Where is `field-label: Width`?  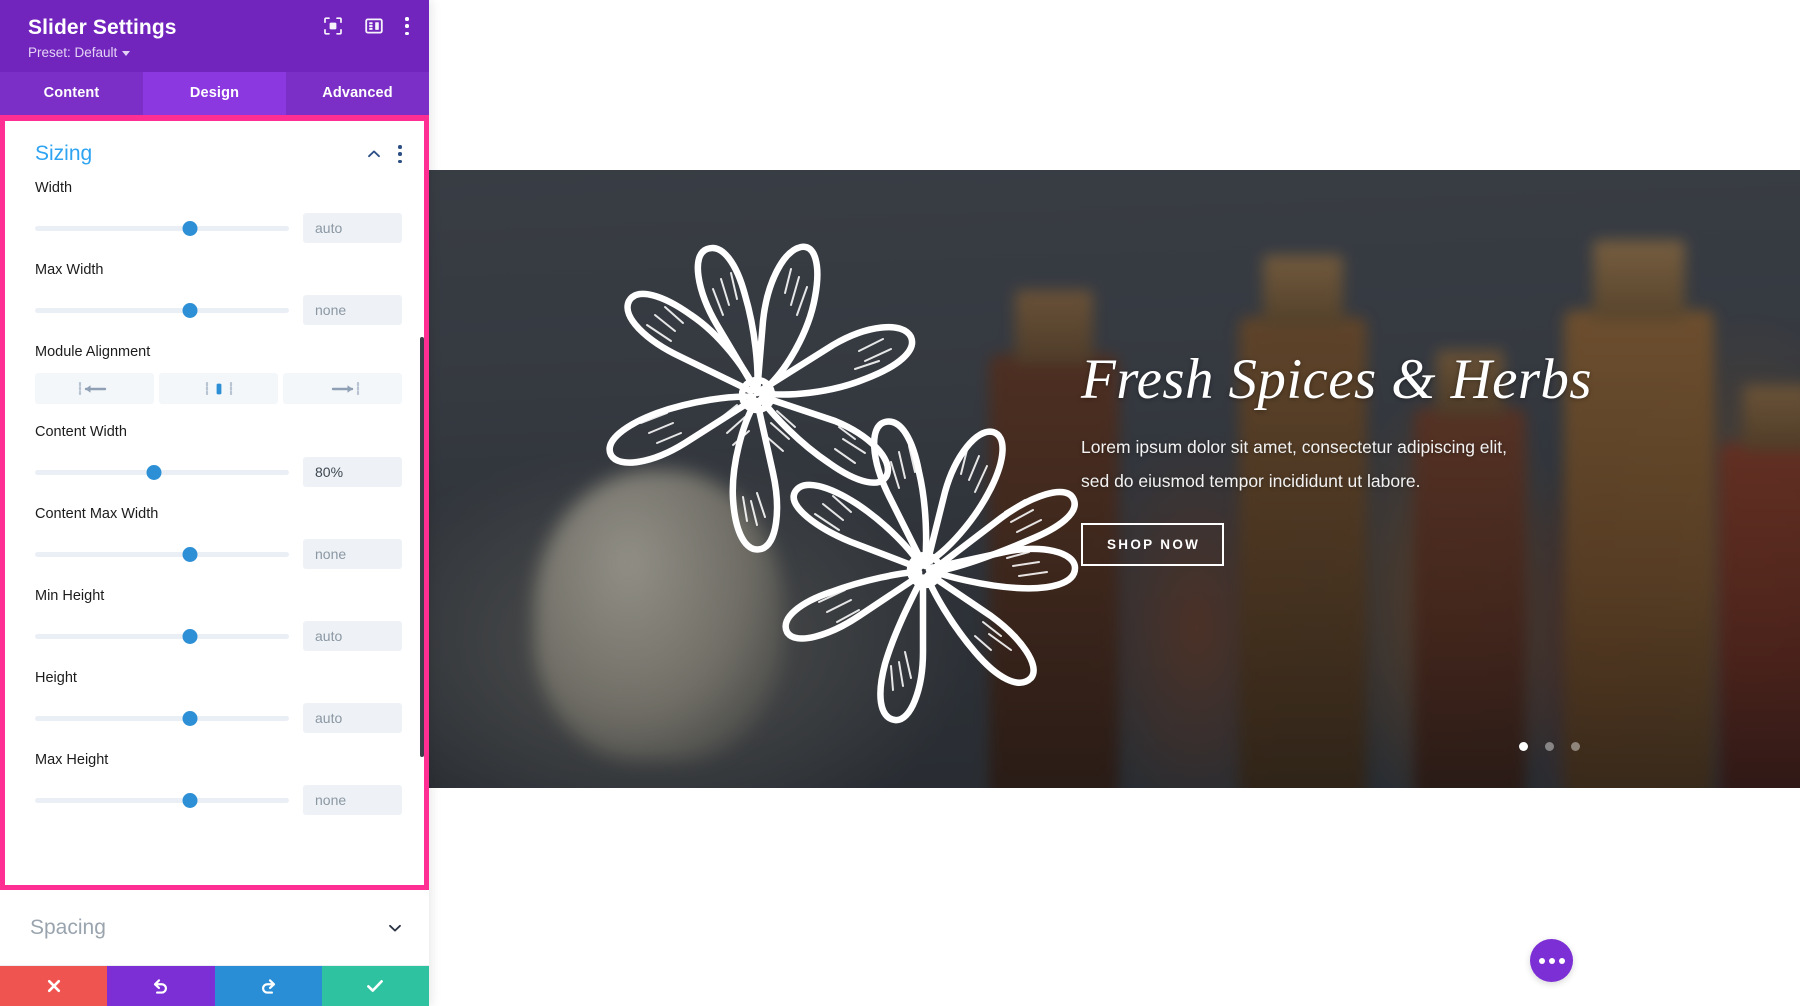 field-label: Width is located at coordinates (54, 188).